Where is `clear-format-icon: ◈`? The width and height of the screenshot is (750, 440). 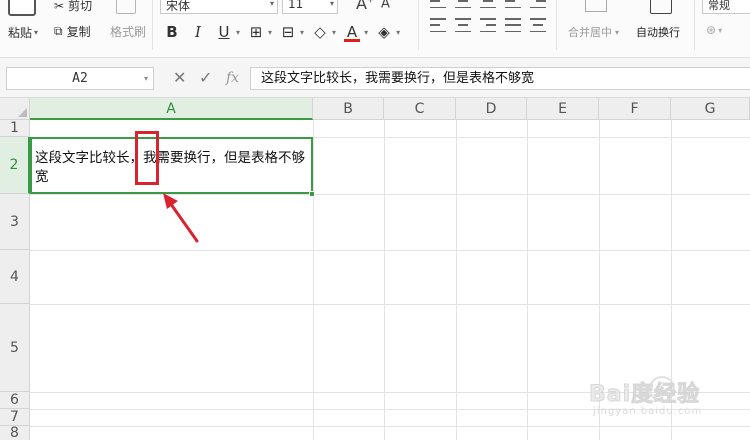
clear-format-icon: ◈ is located at coordinates (384, 32).